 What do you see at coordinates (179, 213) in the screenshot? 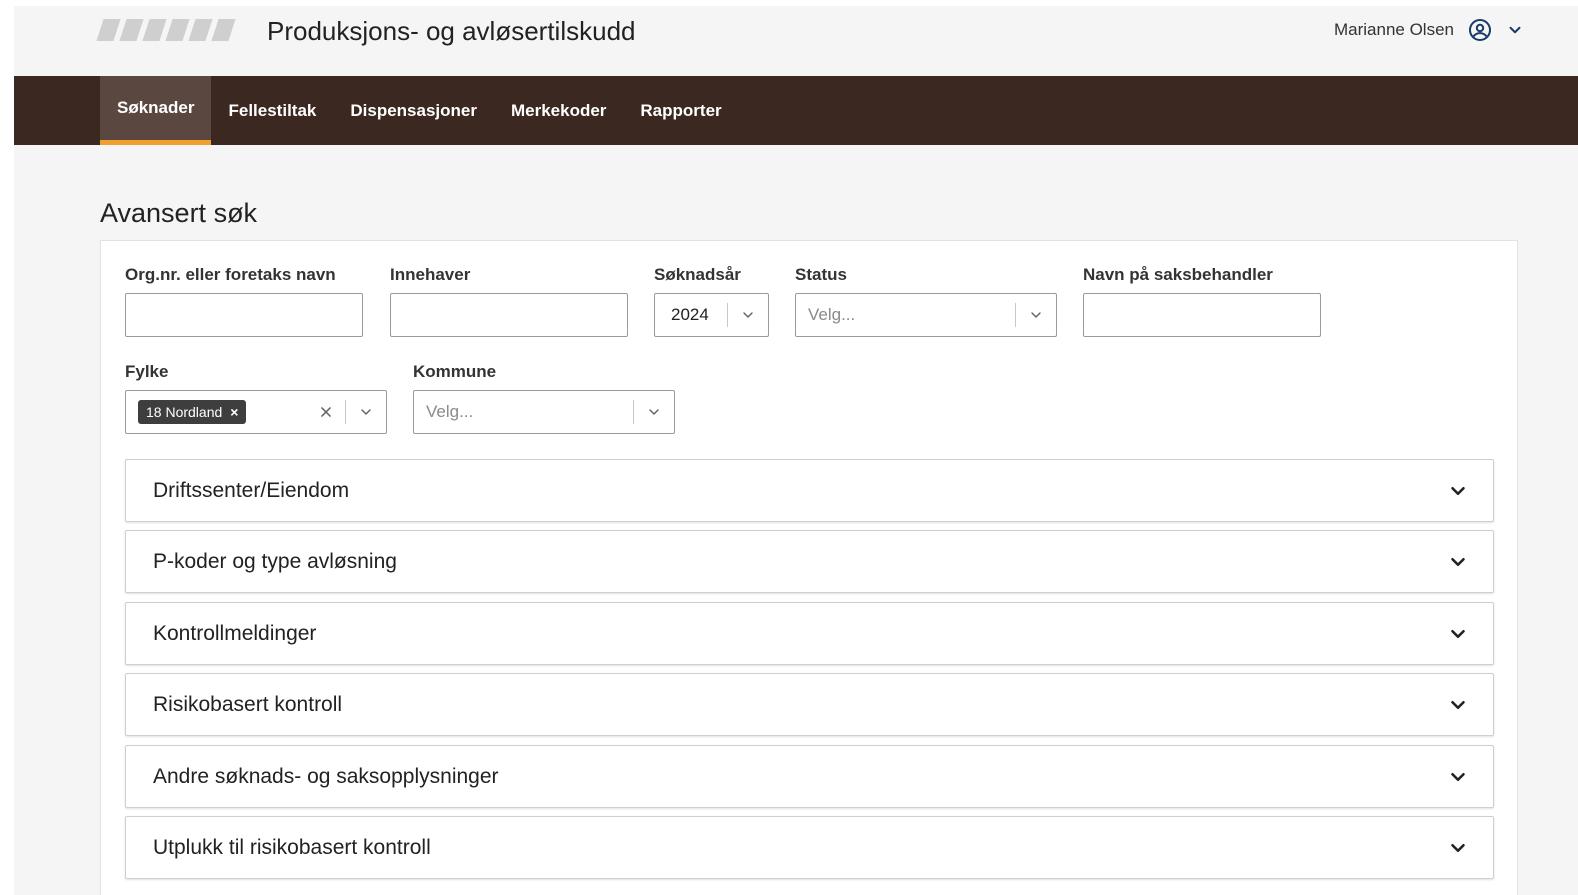
I see `page-title: Avansert søk` at bounding box center [179, 213].